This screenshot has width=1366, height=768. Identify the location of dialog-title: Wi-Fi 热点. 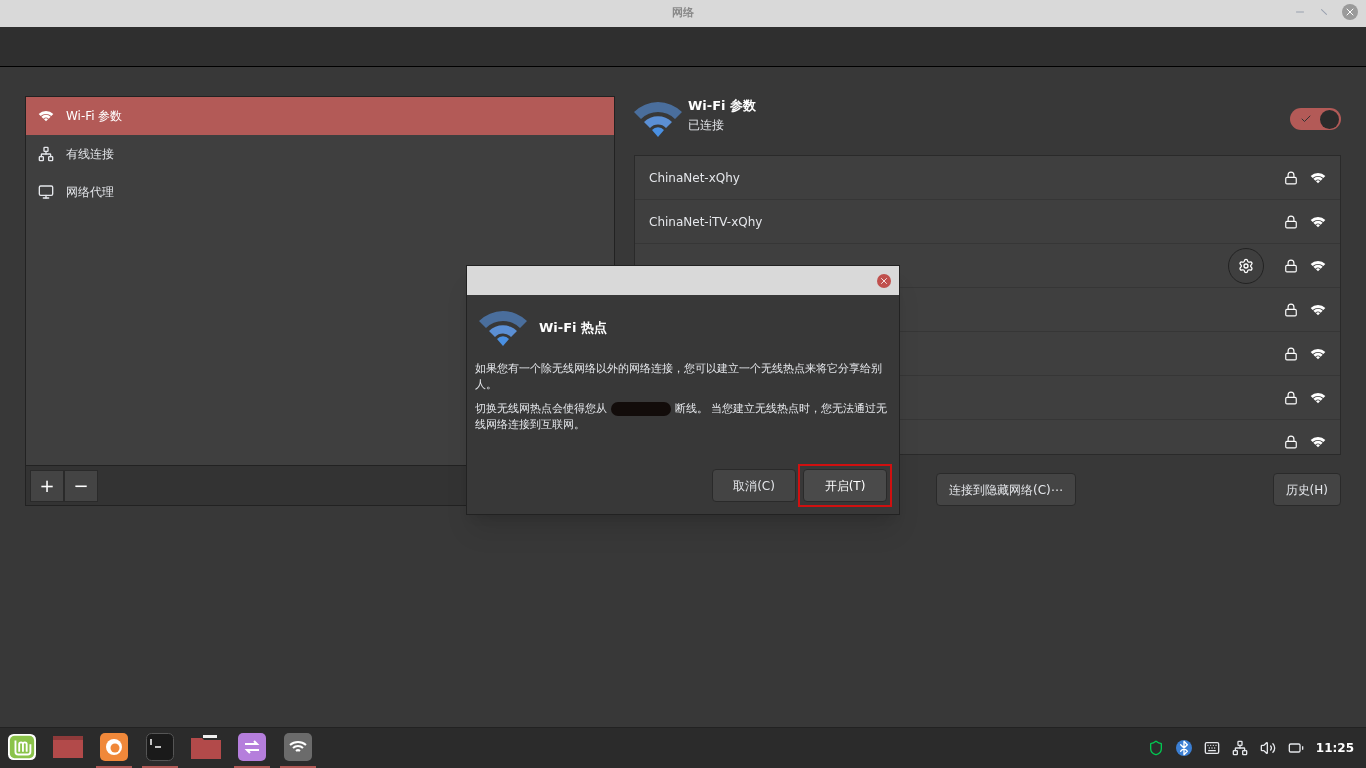
(573, 328).